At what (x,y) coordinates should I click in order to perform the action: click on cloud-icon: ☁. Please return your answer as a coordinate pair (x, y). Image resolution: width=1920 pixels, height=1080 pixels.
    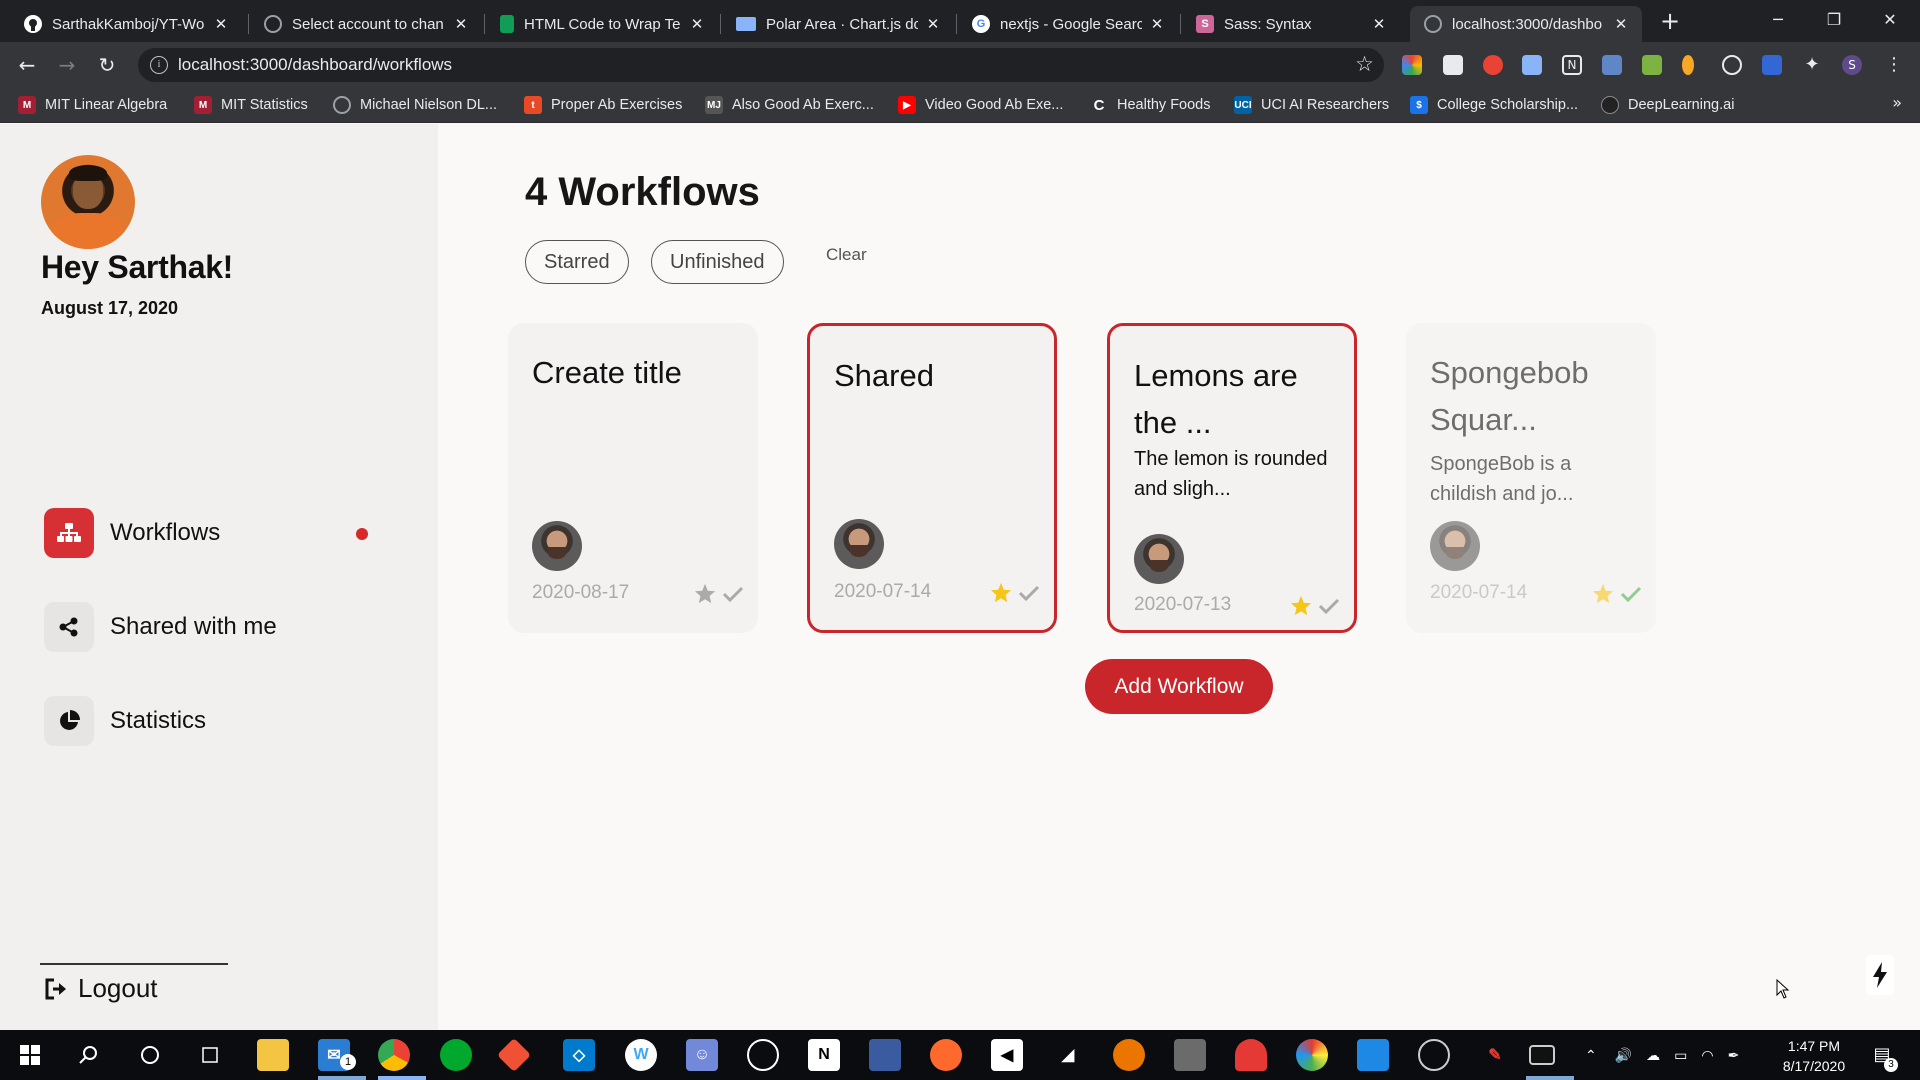
    Looking at the image, I should click on (1653, 1055).